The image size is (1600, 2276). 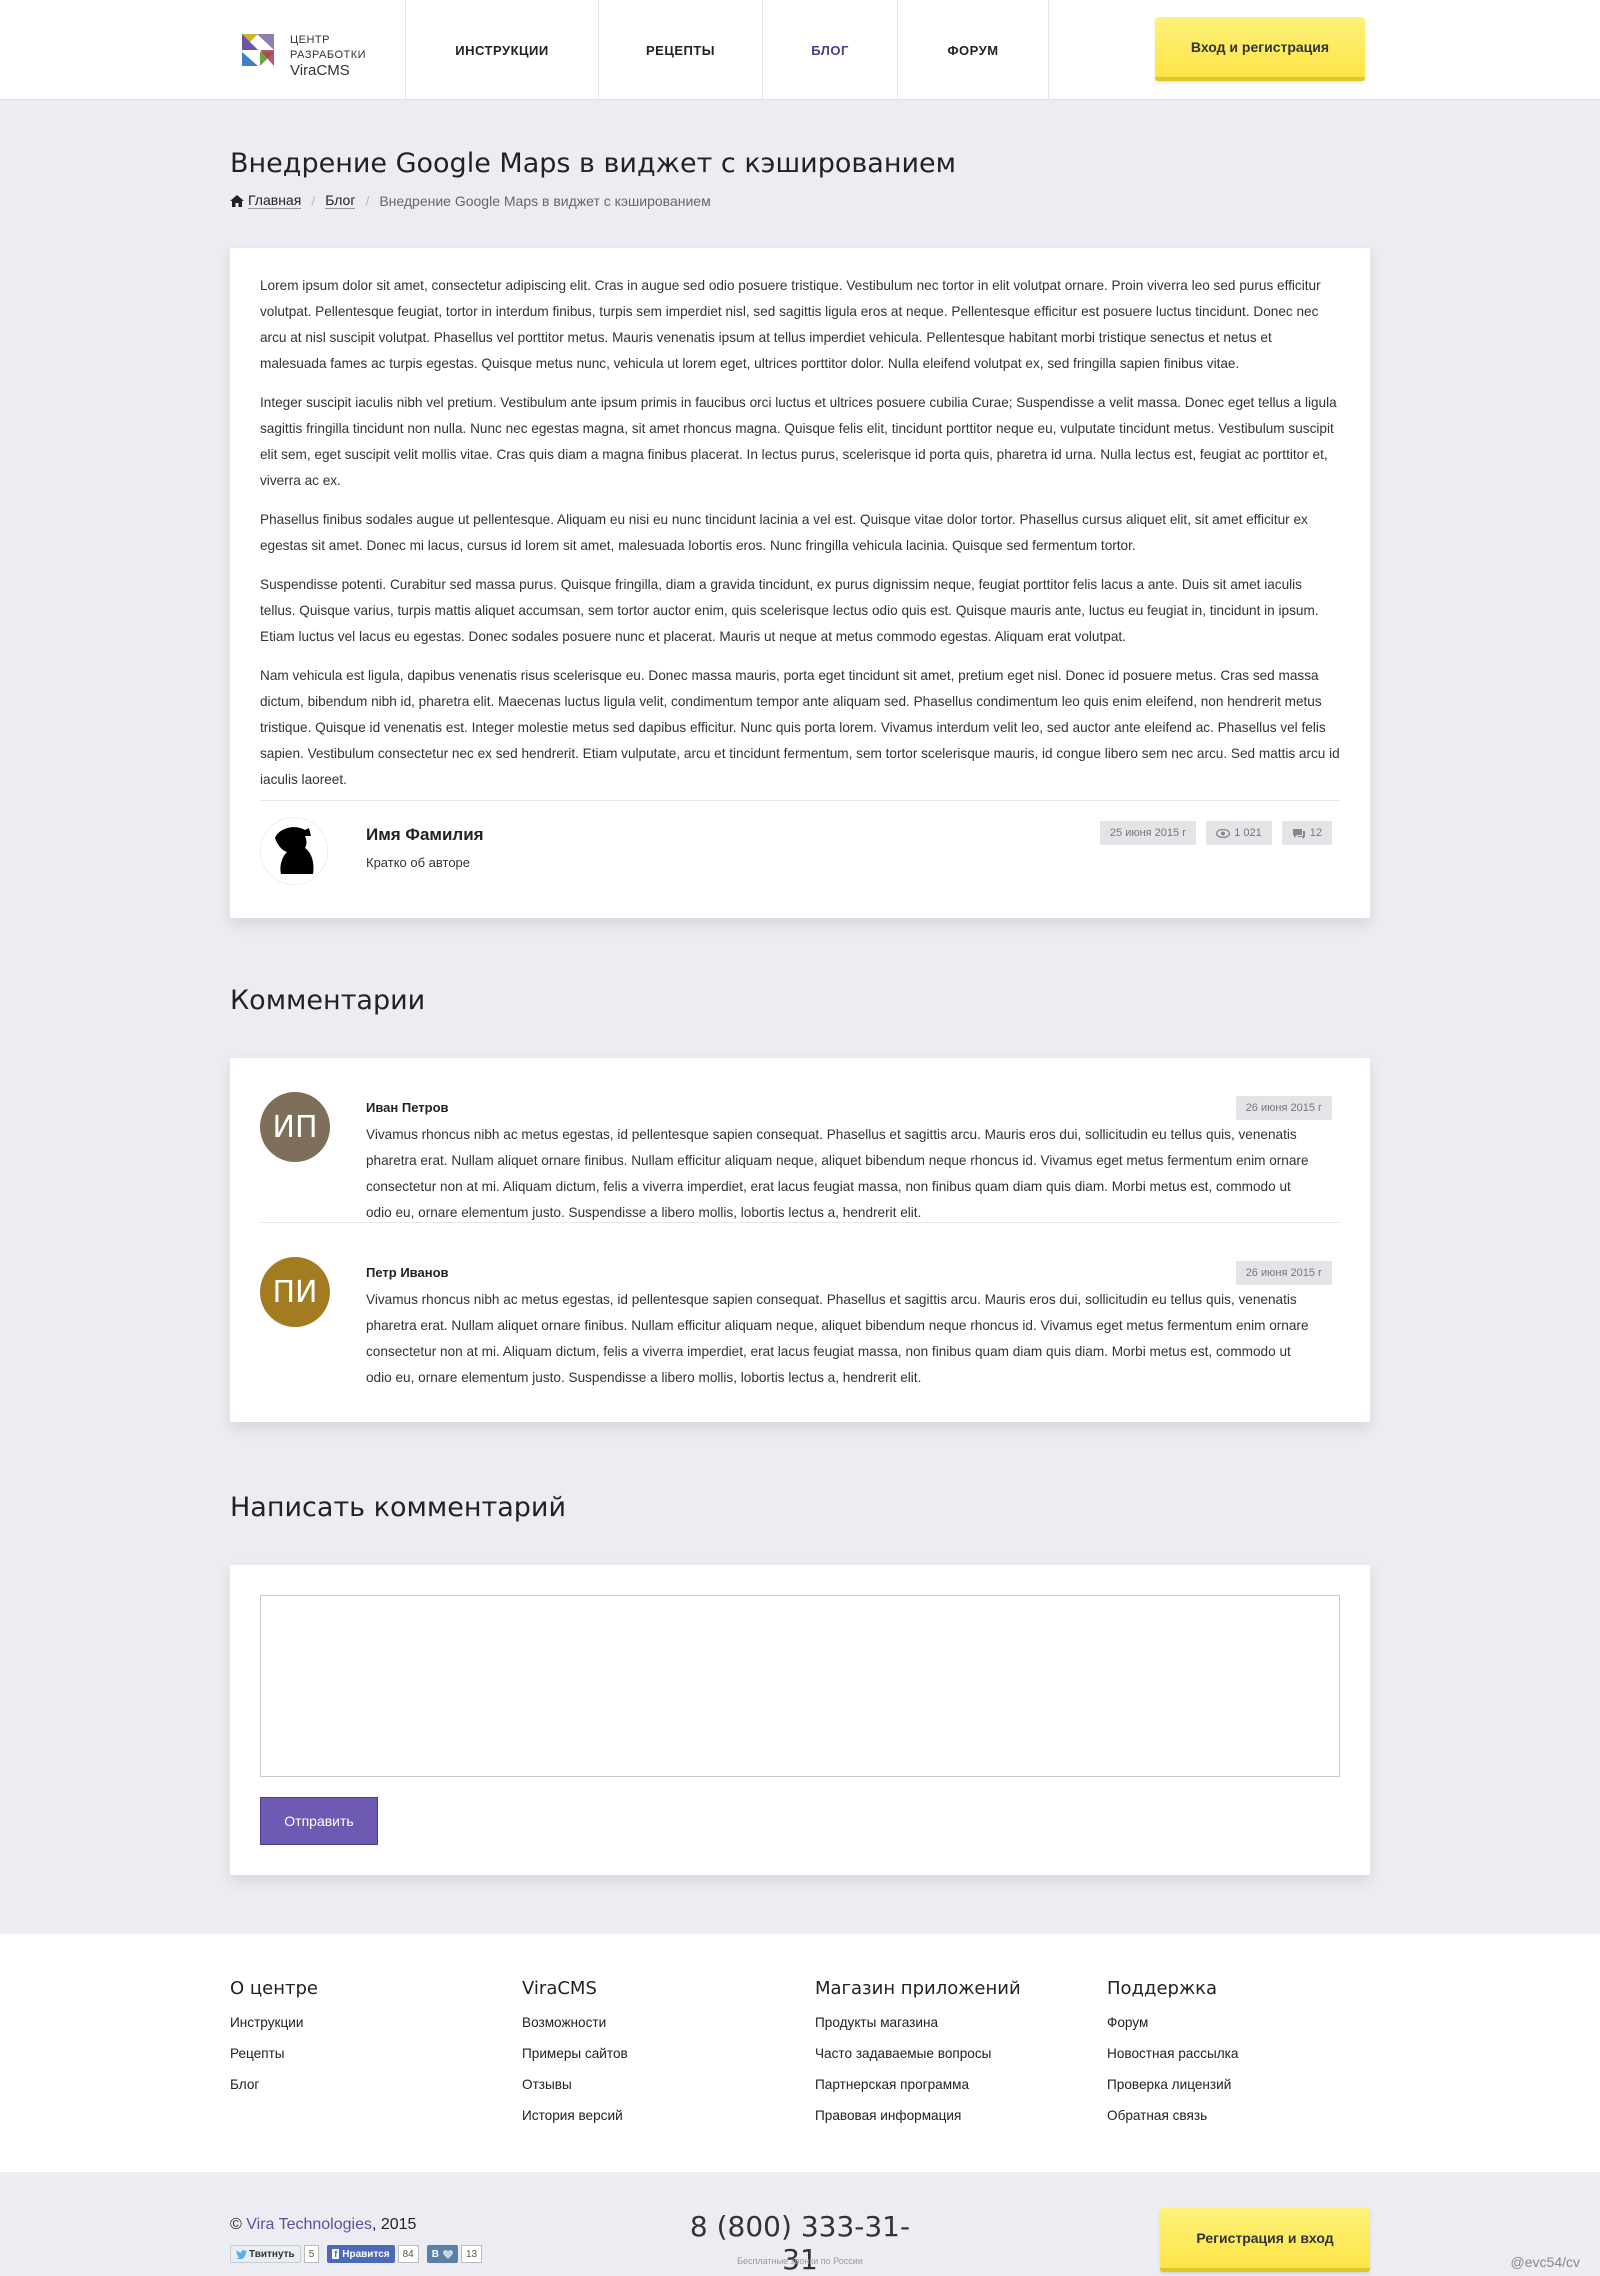 What do you see at coordinates (340, 200) in the screenshot?
I see `breadcrumb-blog: Блог` at bounding box center [340, 200].